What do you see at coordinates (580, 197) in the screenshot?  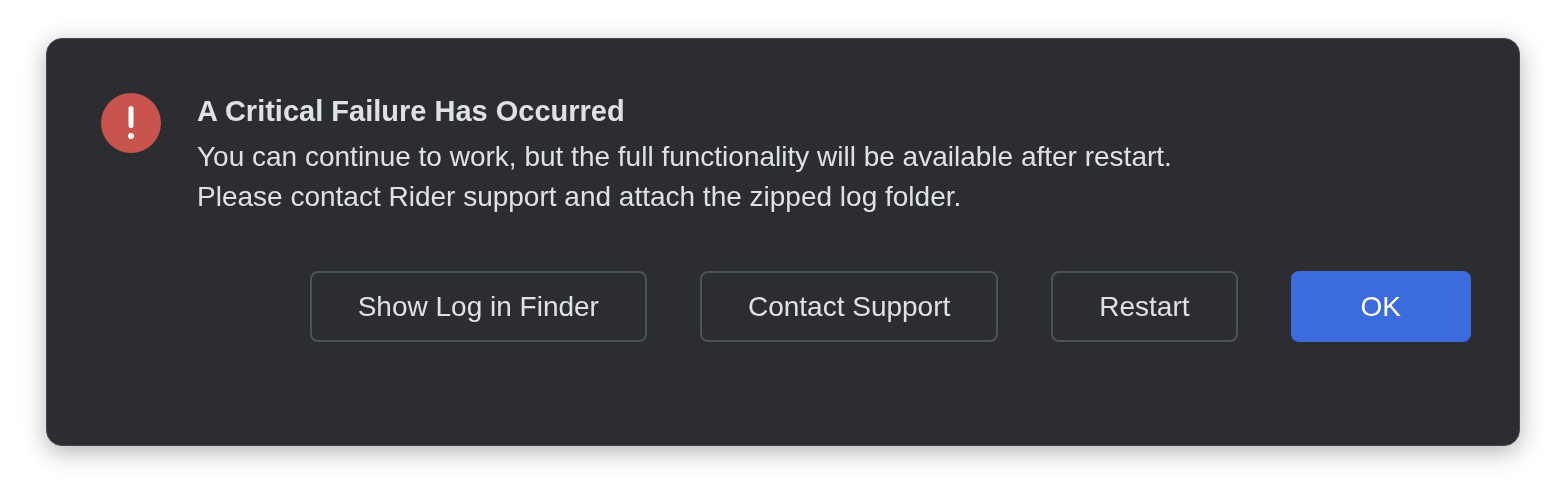 I see `message-text: Please contact Rider support and attach the zipped log folder.` at bounding box center [580, 197].